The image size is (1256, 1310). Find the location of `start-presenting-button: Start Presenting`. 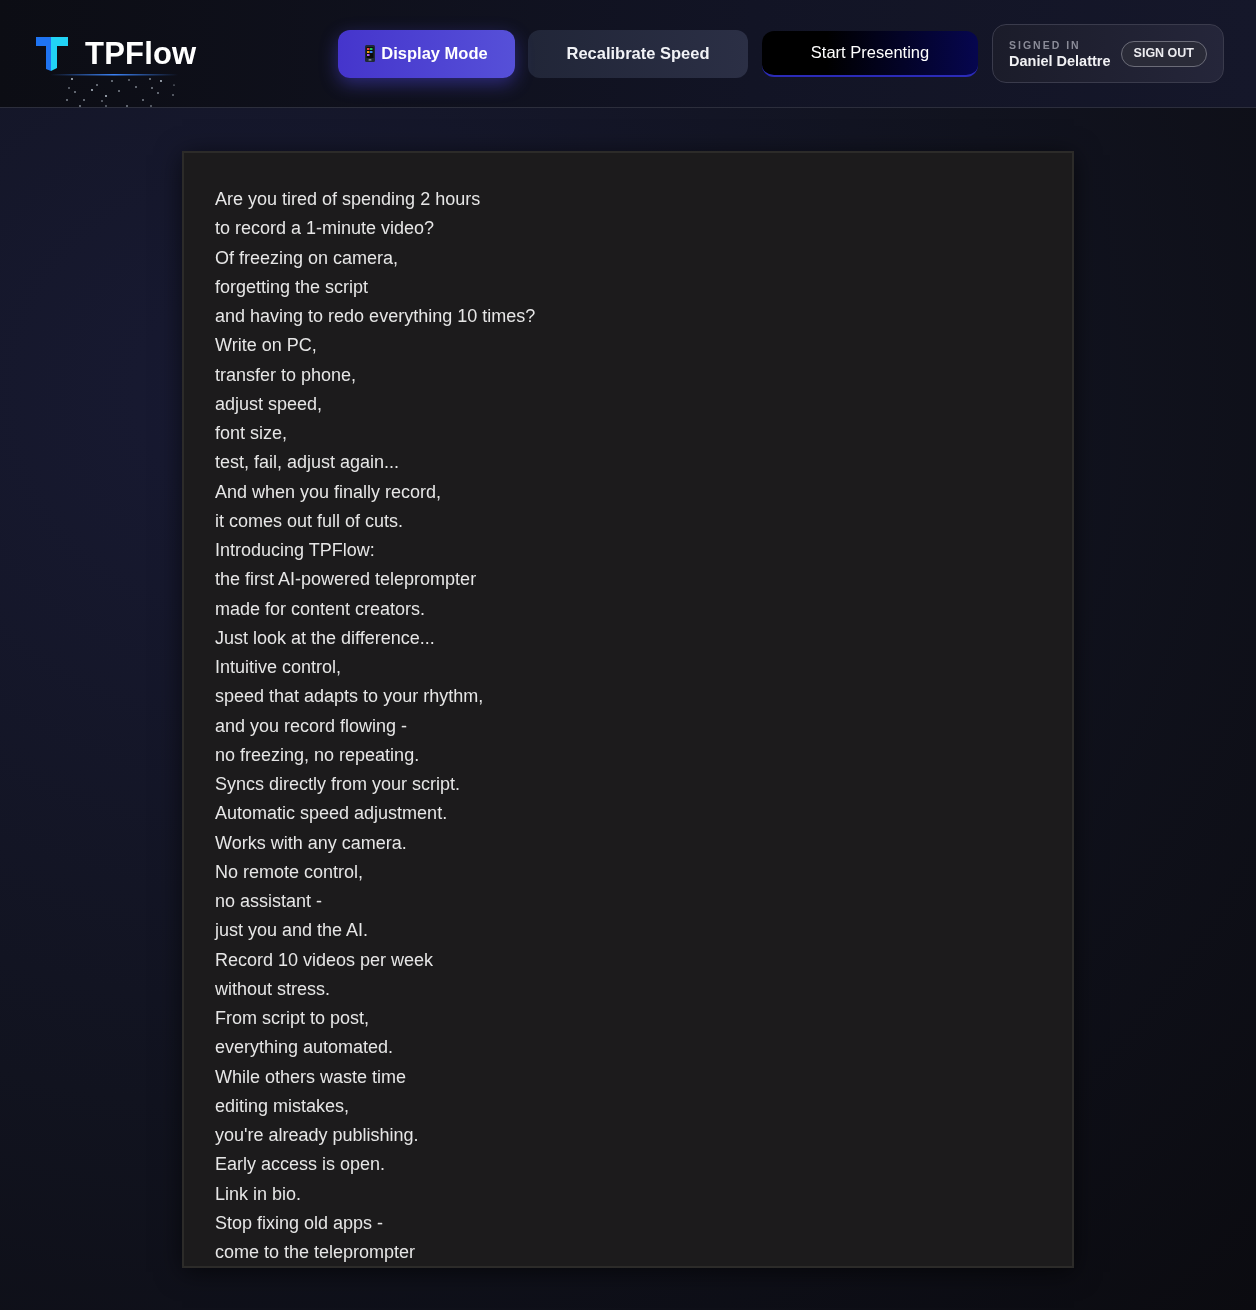

start-presenting-button: Start Presenting is located at coordinates (870, 53).